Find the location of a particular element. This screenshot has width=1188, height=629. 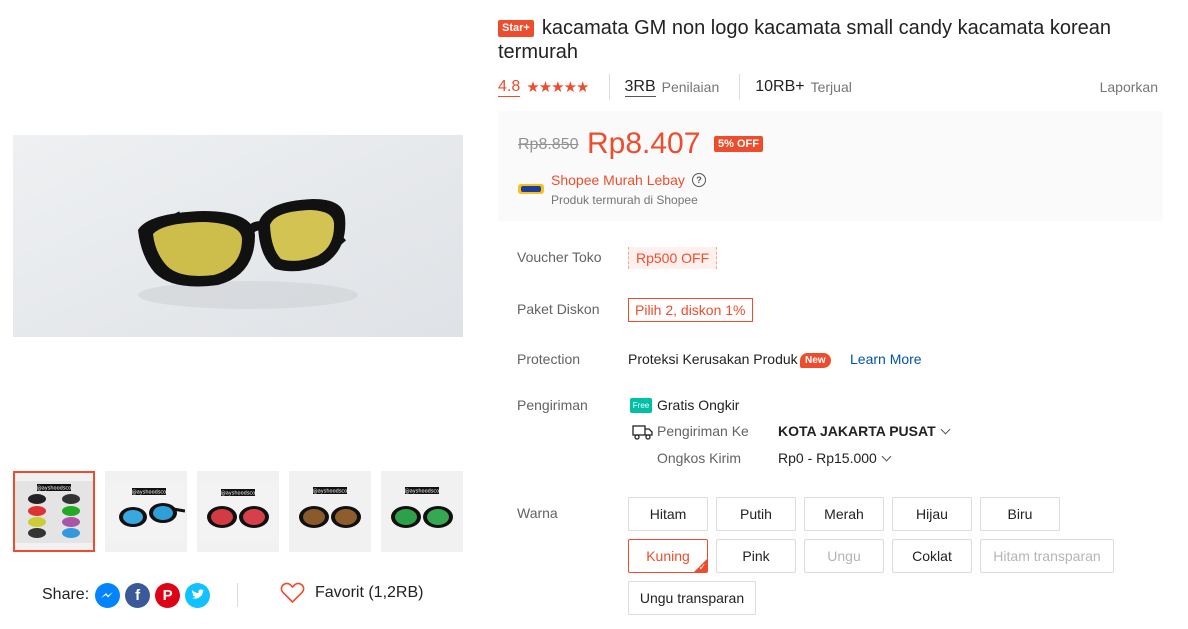

free-shipping-text: Gratis Ongkir is located at coordinates (698, 405).